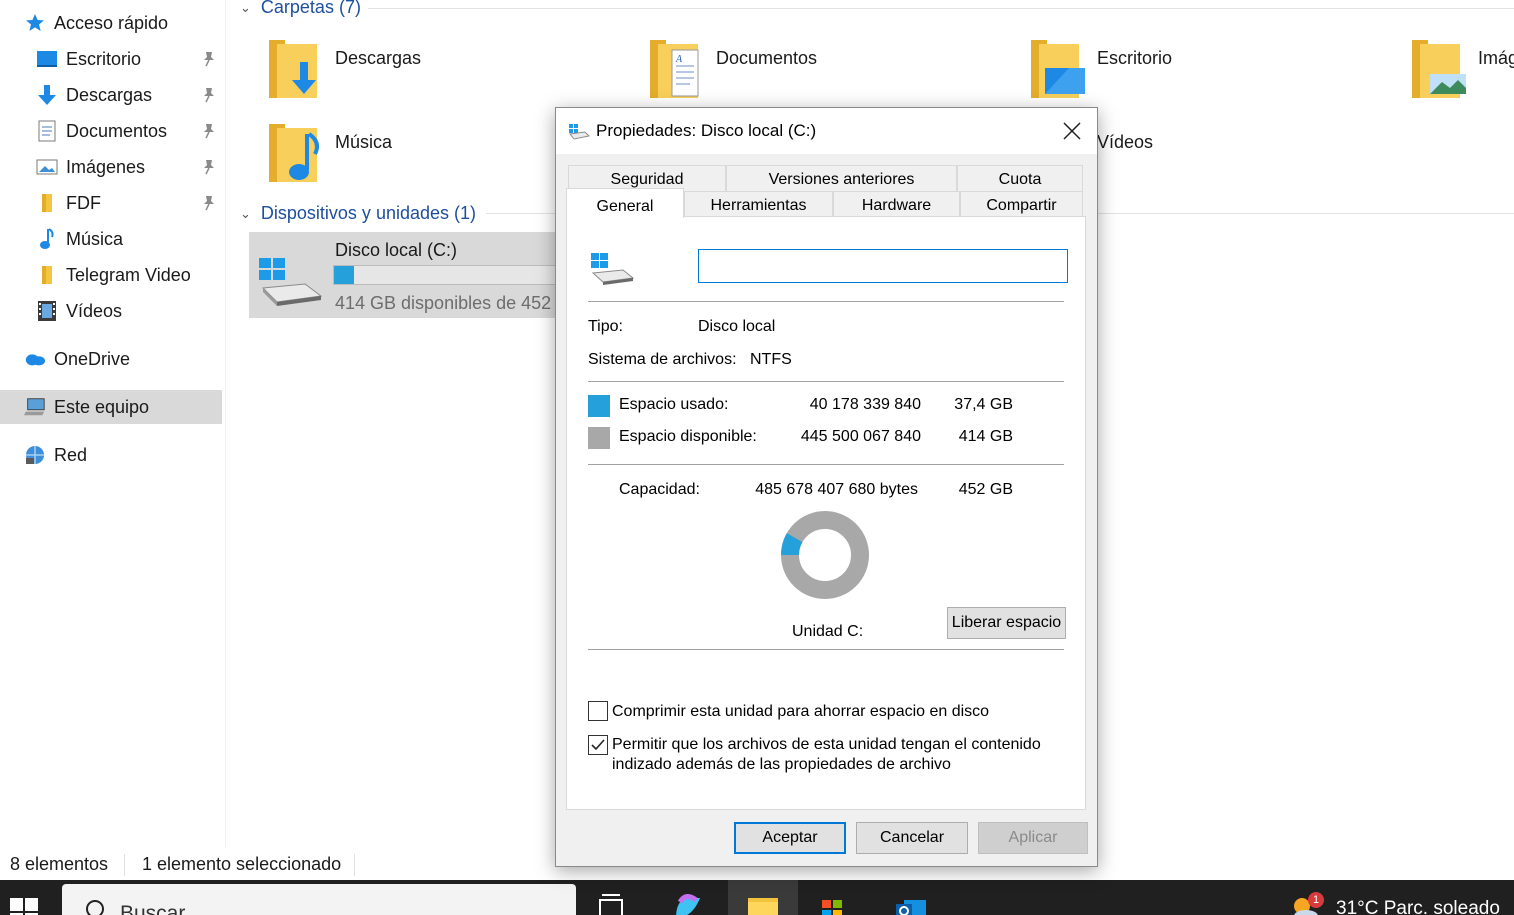 The width and height of the screenshot is (1514, 915). What do you see at coordinates (836, 901) in the screenshot?
I see `microsoft-store-icon` at bounding box center [836, 901].